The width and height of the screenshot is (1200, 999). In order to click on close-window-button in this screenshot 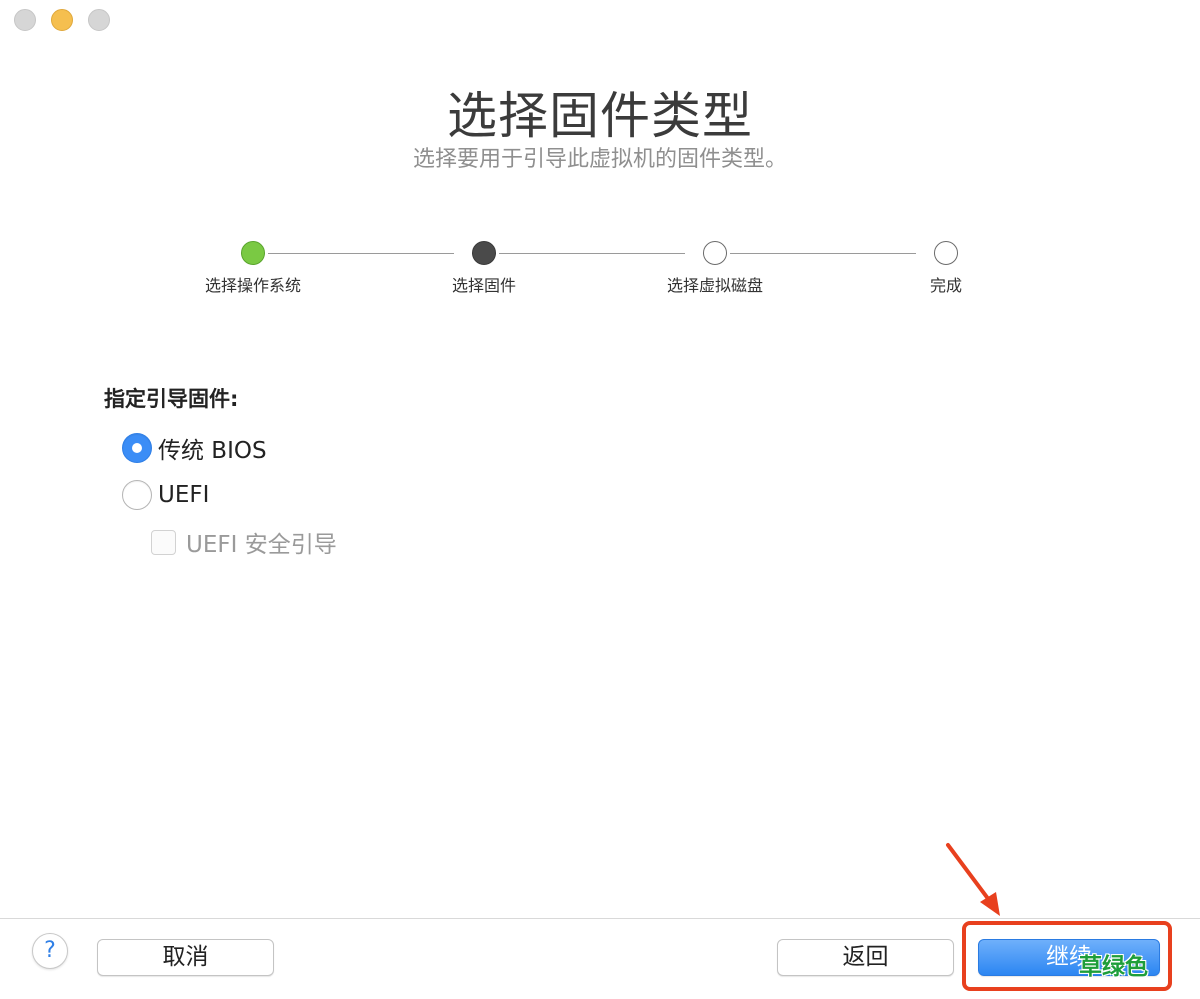, I will do `click(25, 20)`.